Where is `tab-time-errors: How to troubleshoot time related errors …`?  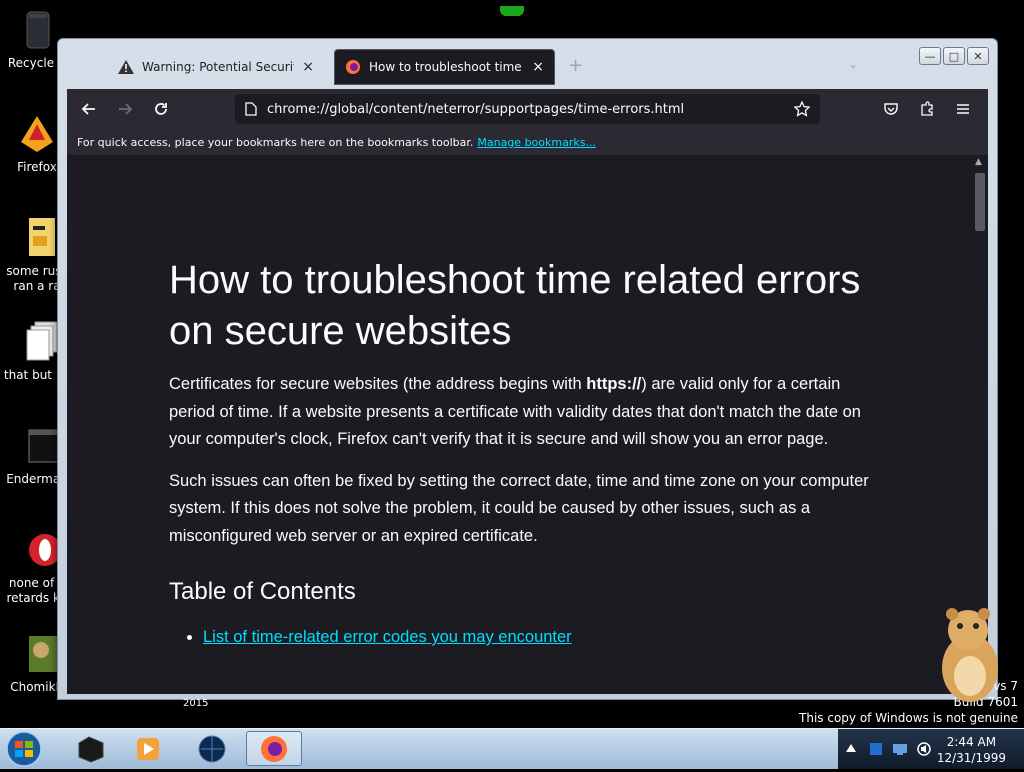 tab-time-errors: How to troubleshoot time related errors … is located at coordinates (444, 67).